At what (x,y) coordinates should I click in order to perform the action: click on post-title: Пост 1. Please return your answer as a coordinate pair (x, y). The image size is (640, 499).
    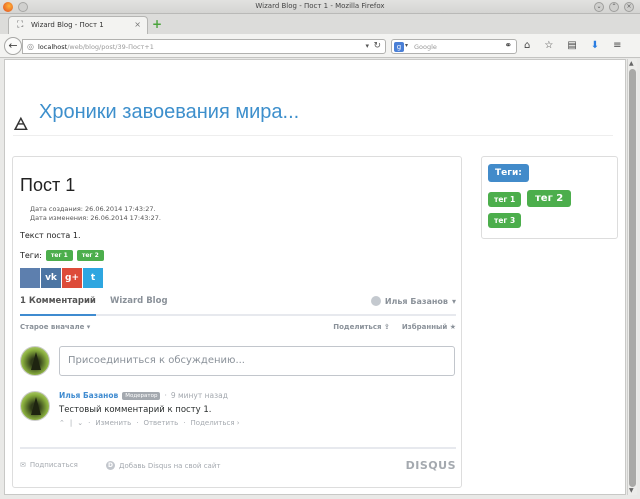
    Looking at the image, I should click on (48, 185).